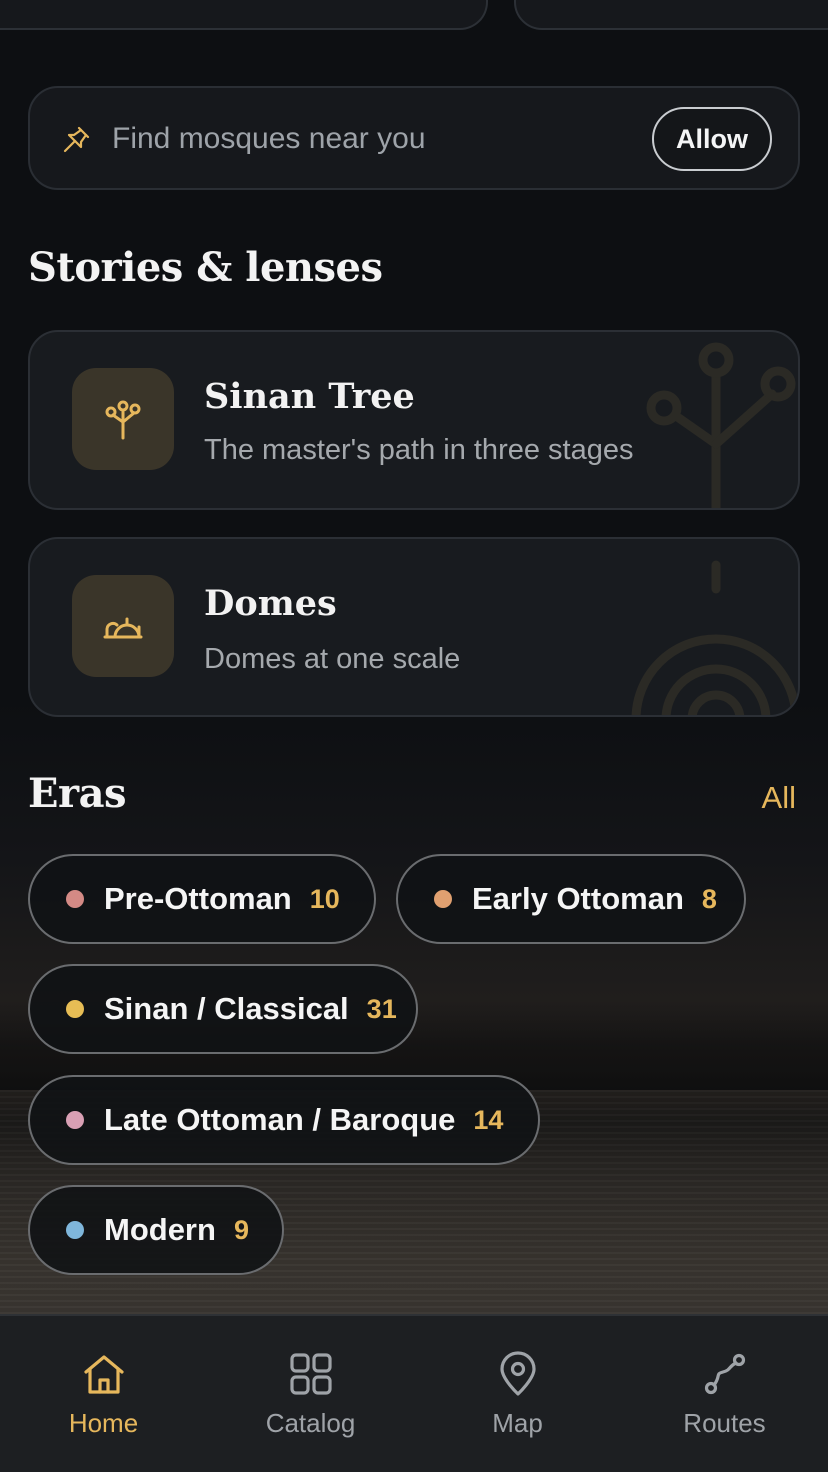  Describe the element at coordinates (517, 1373) in the screenshot. I see `map-pin-icon` at that location.